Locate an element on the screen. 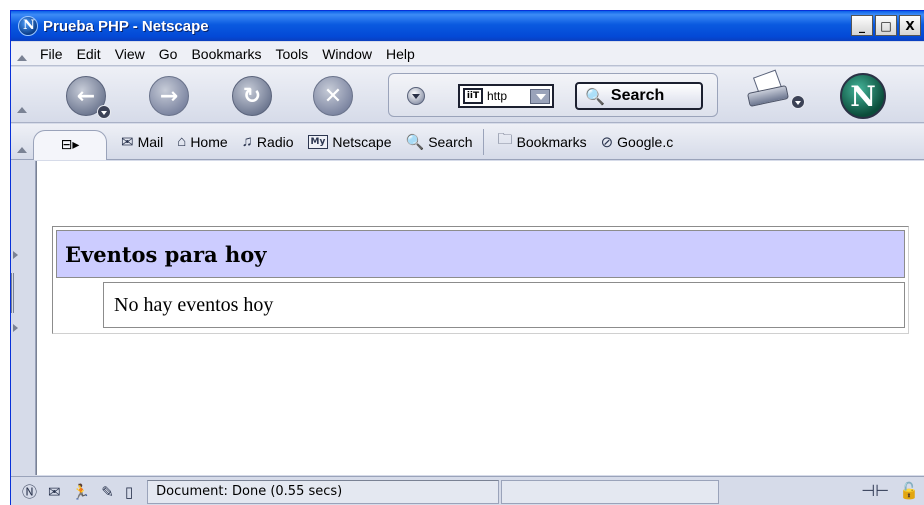 The height and width of the screenshot is (505, 924). window-title: Prueba PHP - Netscape is located at coordinates (126, 26).